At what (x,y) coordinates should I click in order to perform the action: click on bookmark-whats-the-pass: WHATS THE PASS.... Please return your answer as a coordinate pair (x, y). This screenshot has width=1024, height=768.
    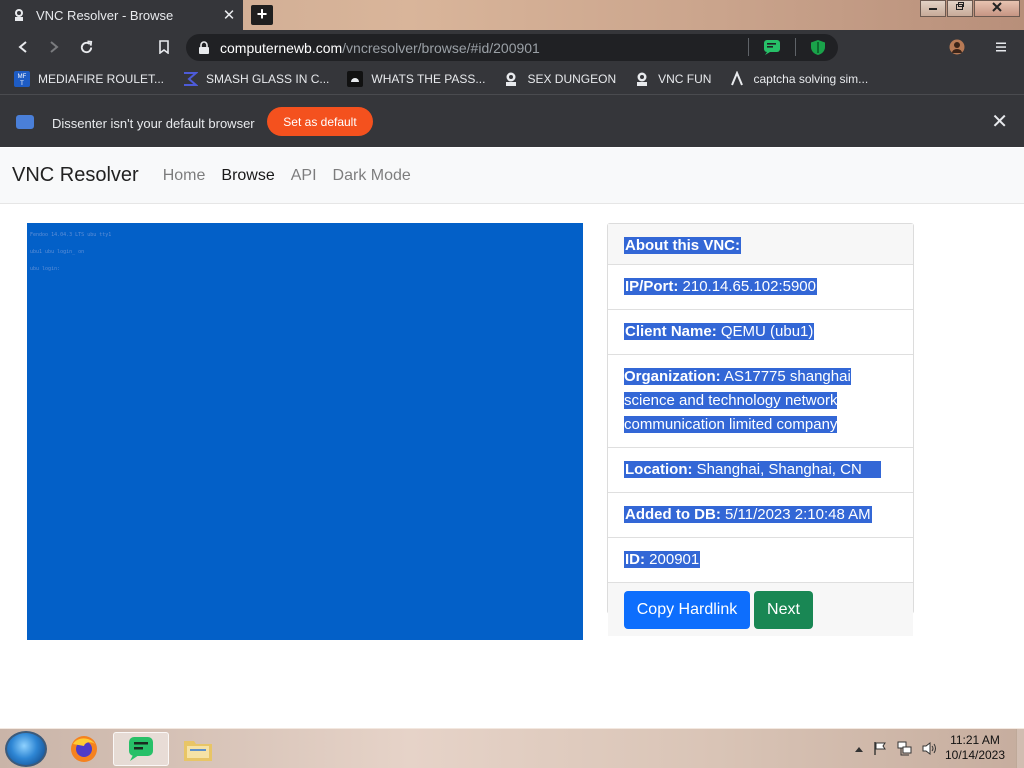
    Looking at the image, I should click on (416, 79).